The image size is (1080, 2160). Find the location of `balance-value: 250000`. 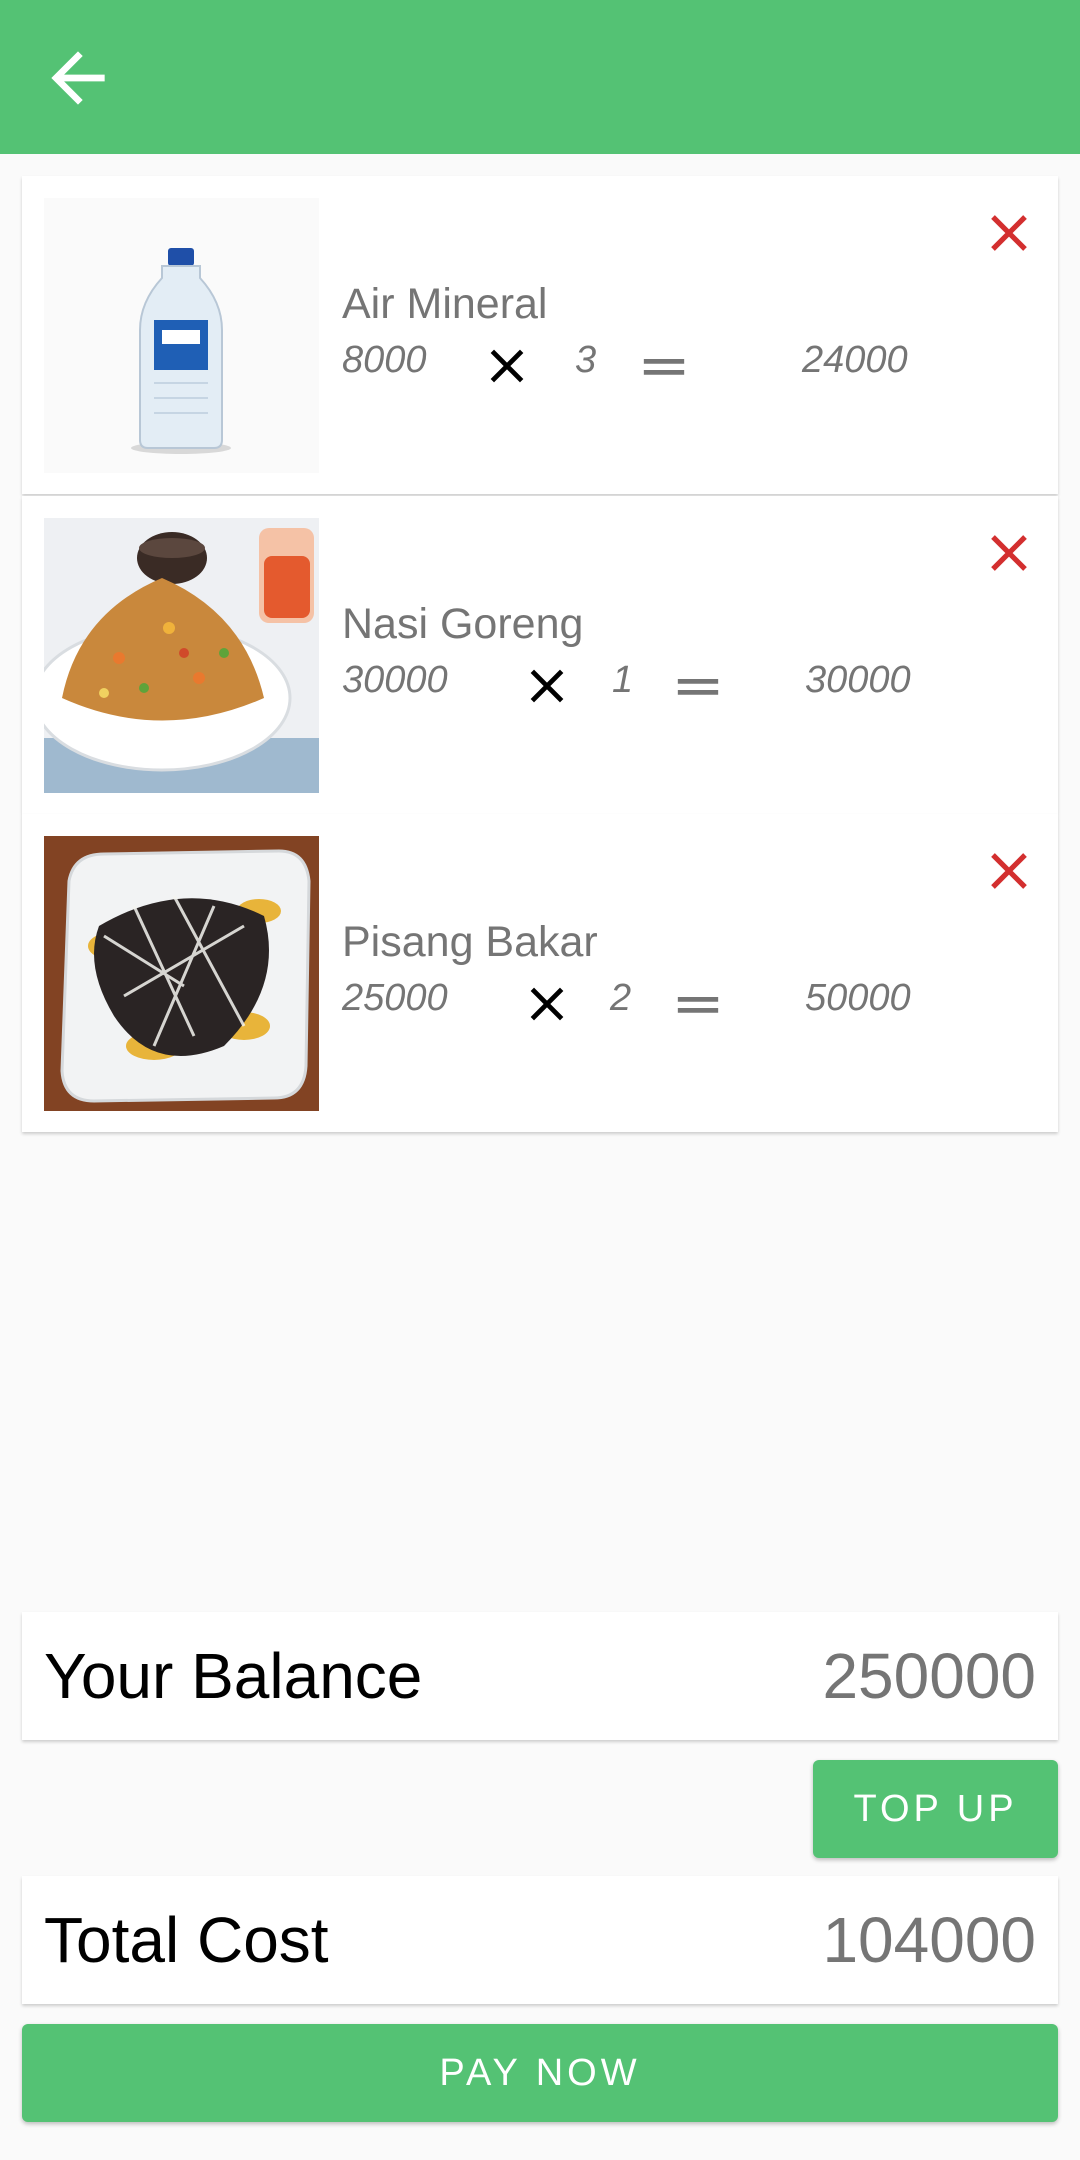

balance-value: 250000 is located at coordinates (929, 1676).